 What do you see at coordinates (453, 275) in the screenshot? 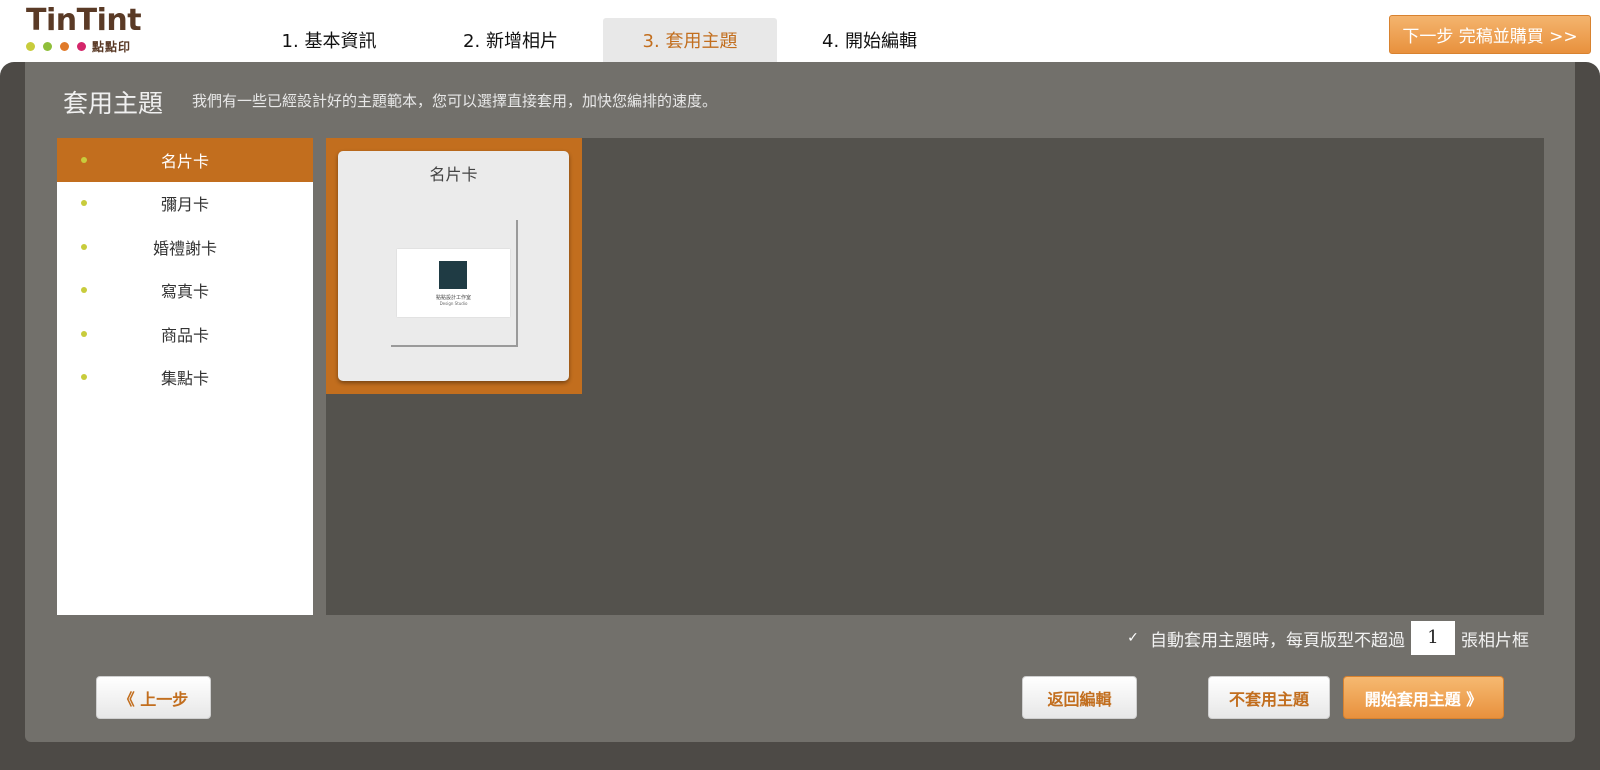
I see `thumbnail-logo-icon` at bounding box center [453, 275].